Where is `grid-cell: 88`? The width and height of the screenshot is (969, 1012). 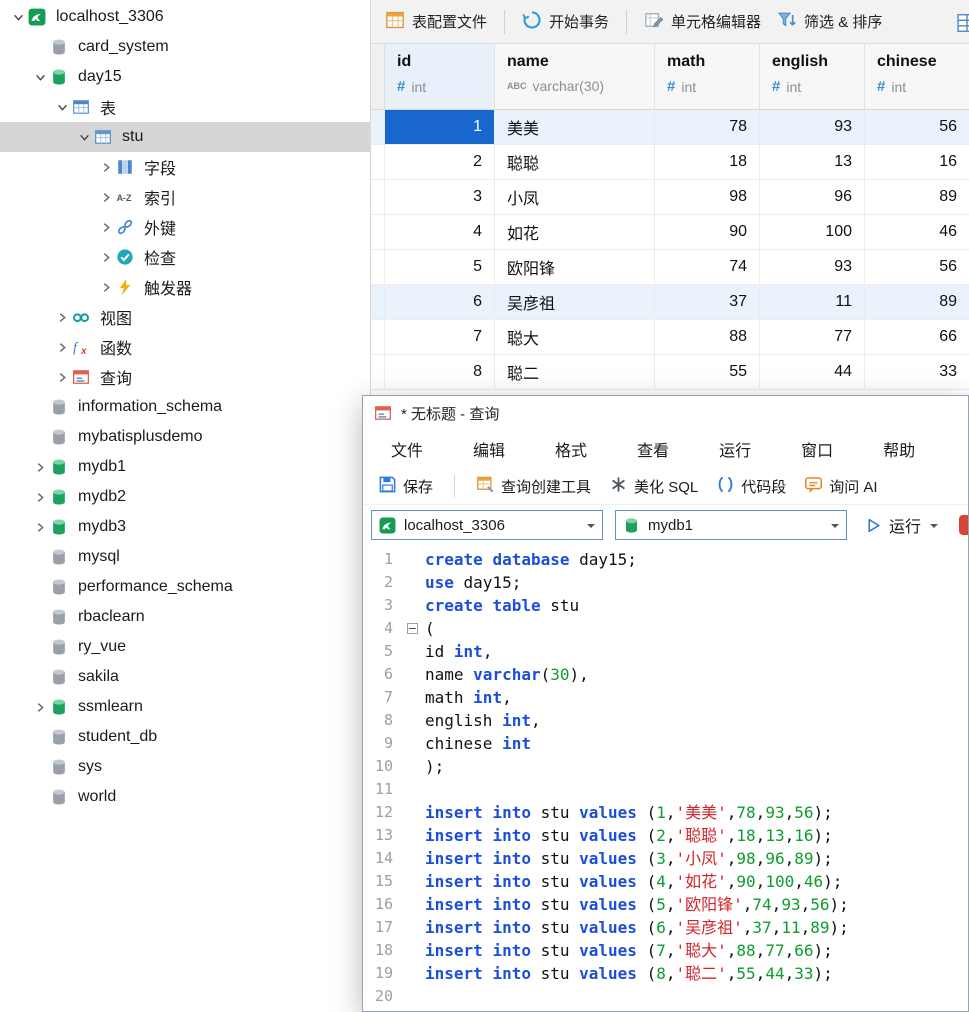 grid-cell: 88 is located at coordinates (707, 337).